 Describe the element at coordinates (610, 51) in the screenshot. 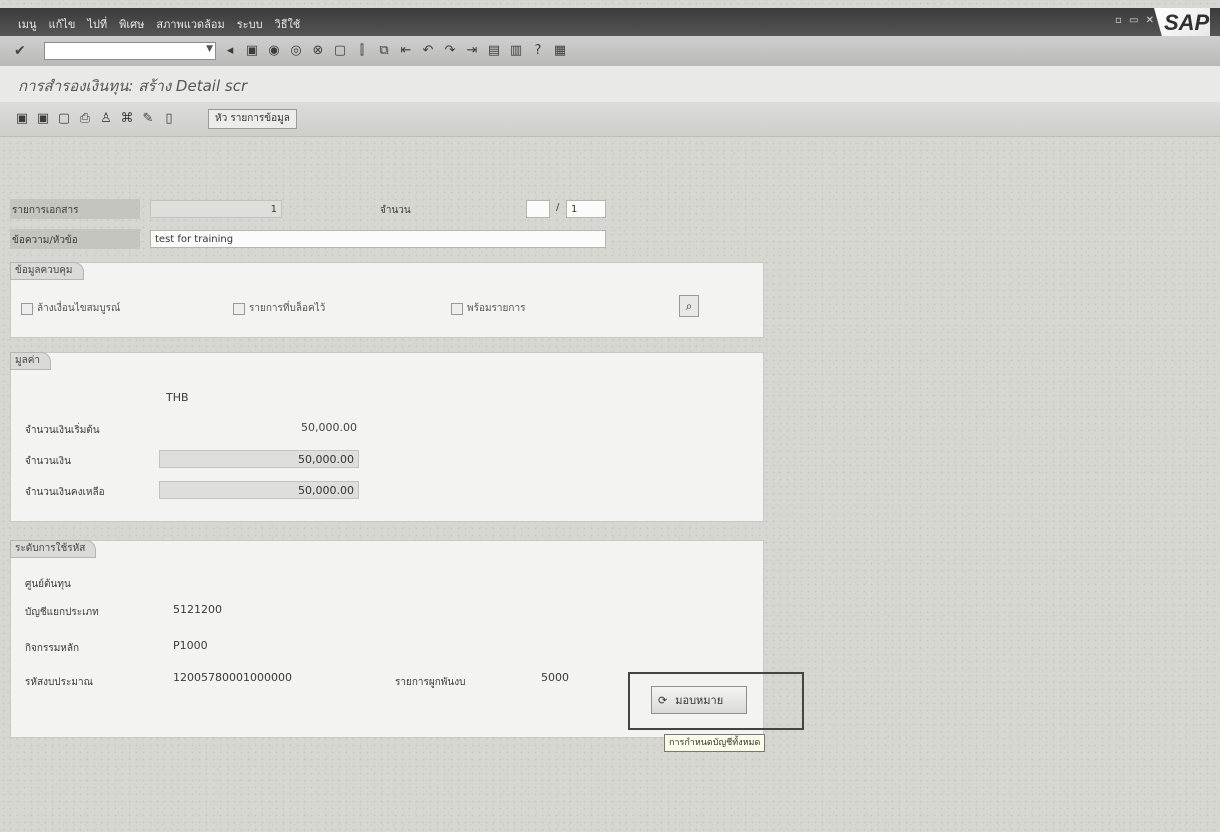

I see `system-toolbar: ✔ ▼ ◂ ▣ ◉ ◎ ⊗ ▢ ⫿ ⧉ ⇤ ↶ ↷ ⇥ ▤ ▥ ? ▦` at that location.